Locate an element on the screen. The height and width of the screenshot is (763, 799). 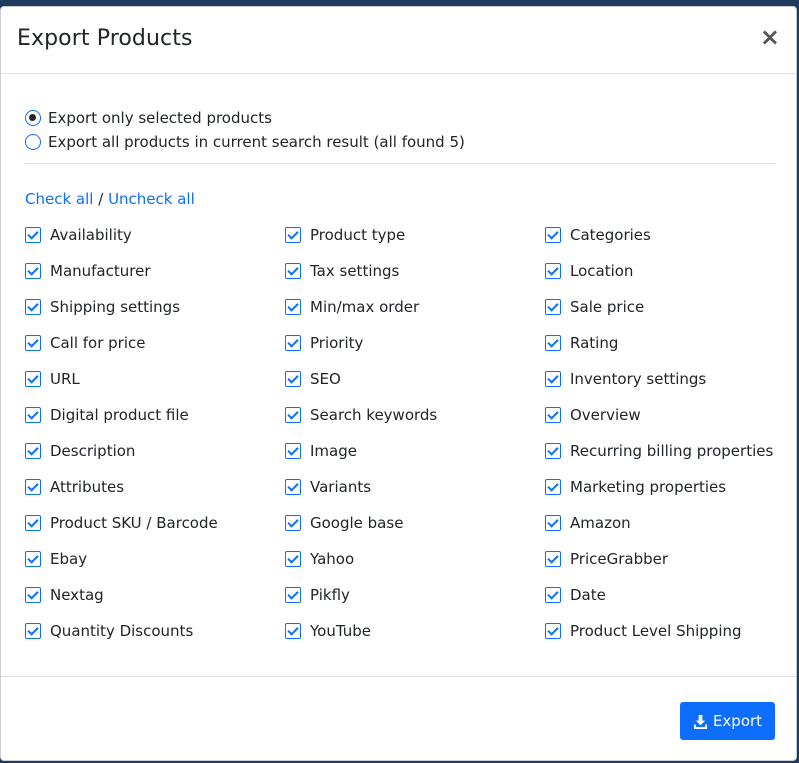
export-field-option: SEO is located at coordinates (313, 379).